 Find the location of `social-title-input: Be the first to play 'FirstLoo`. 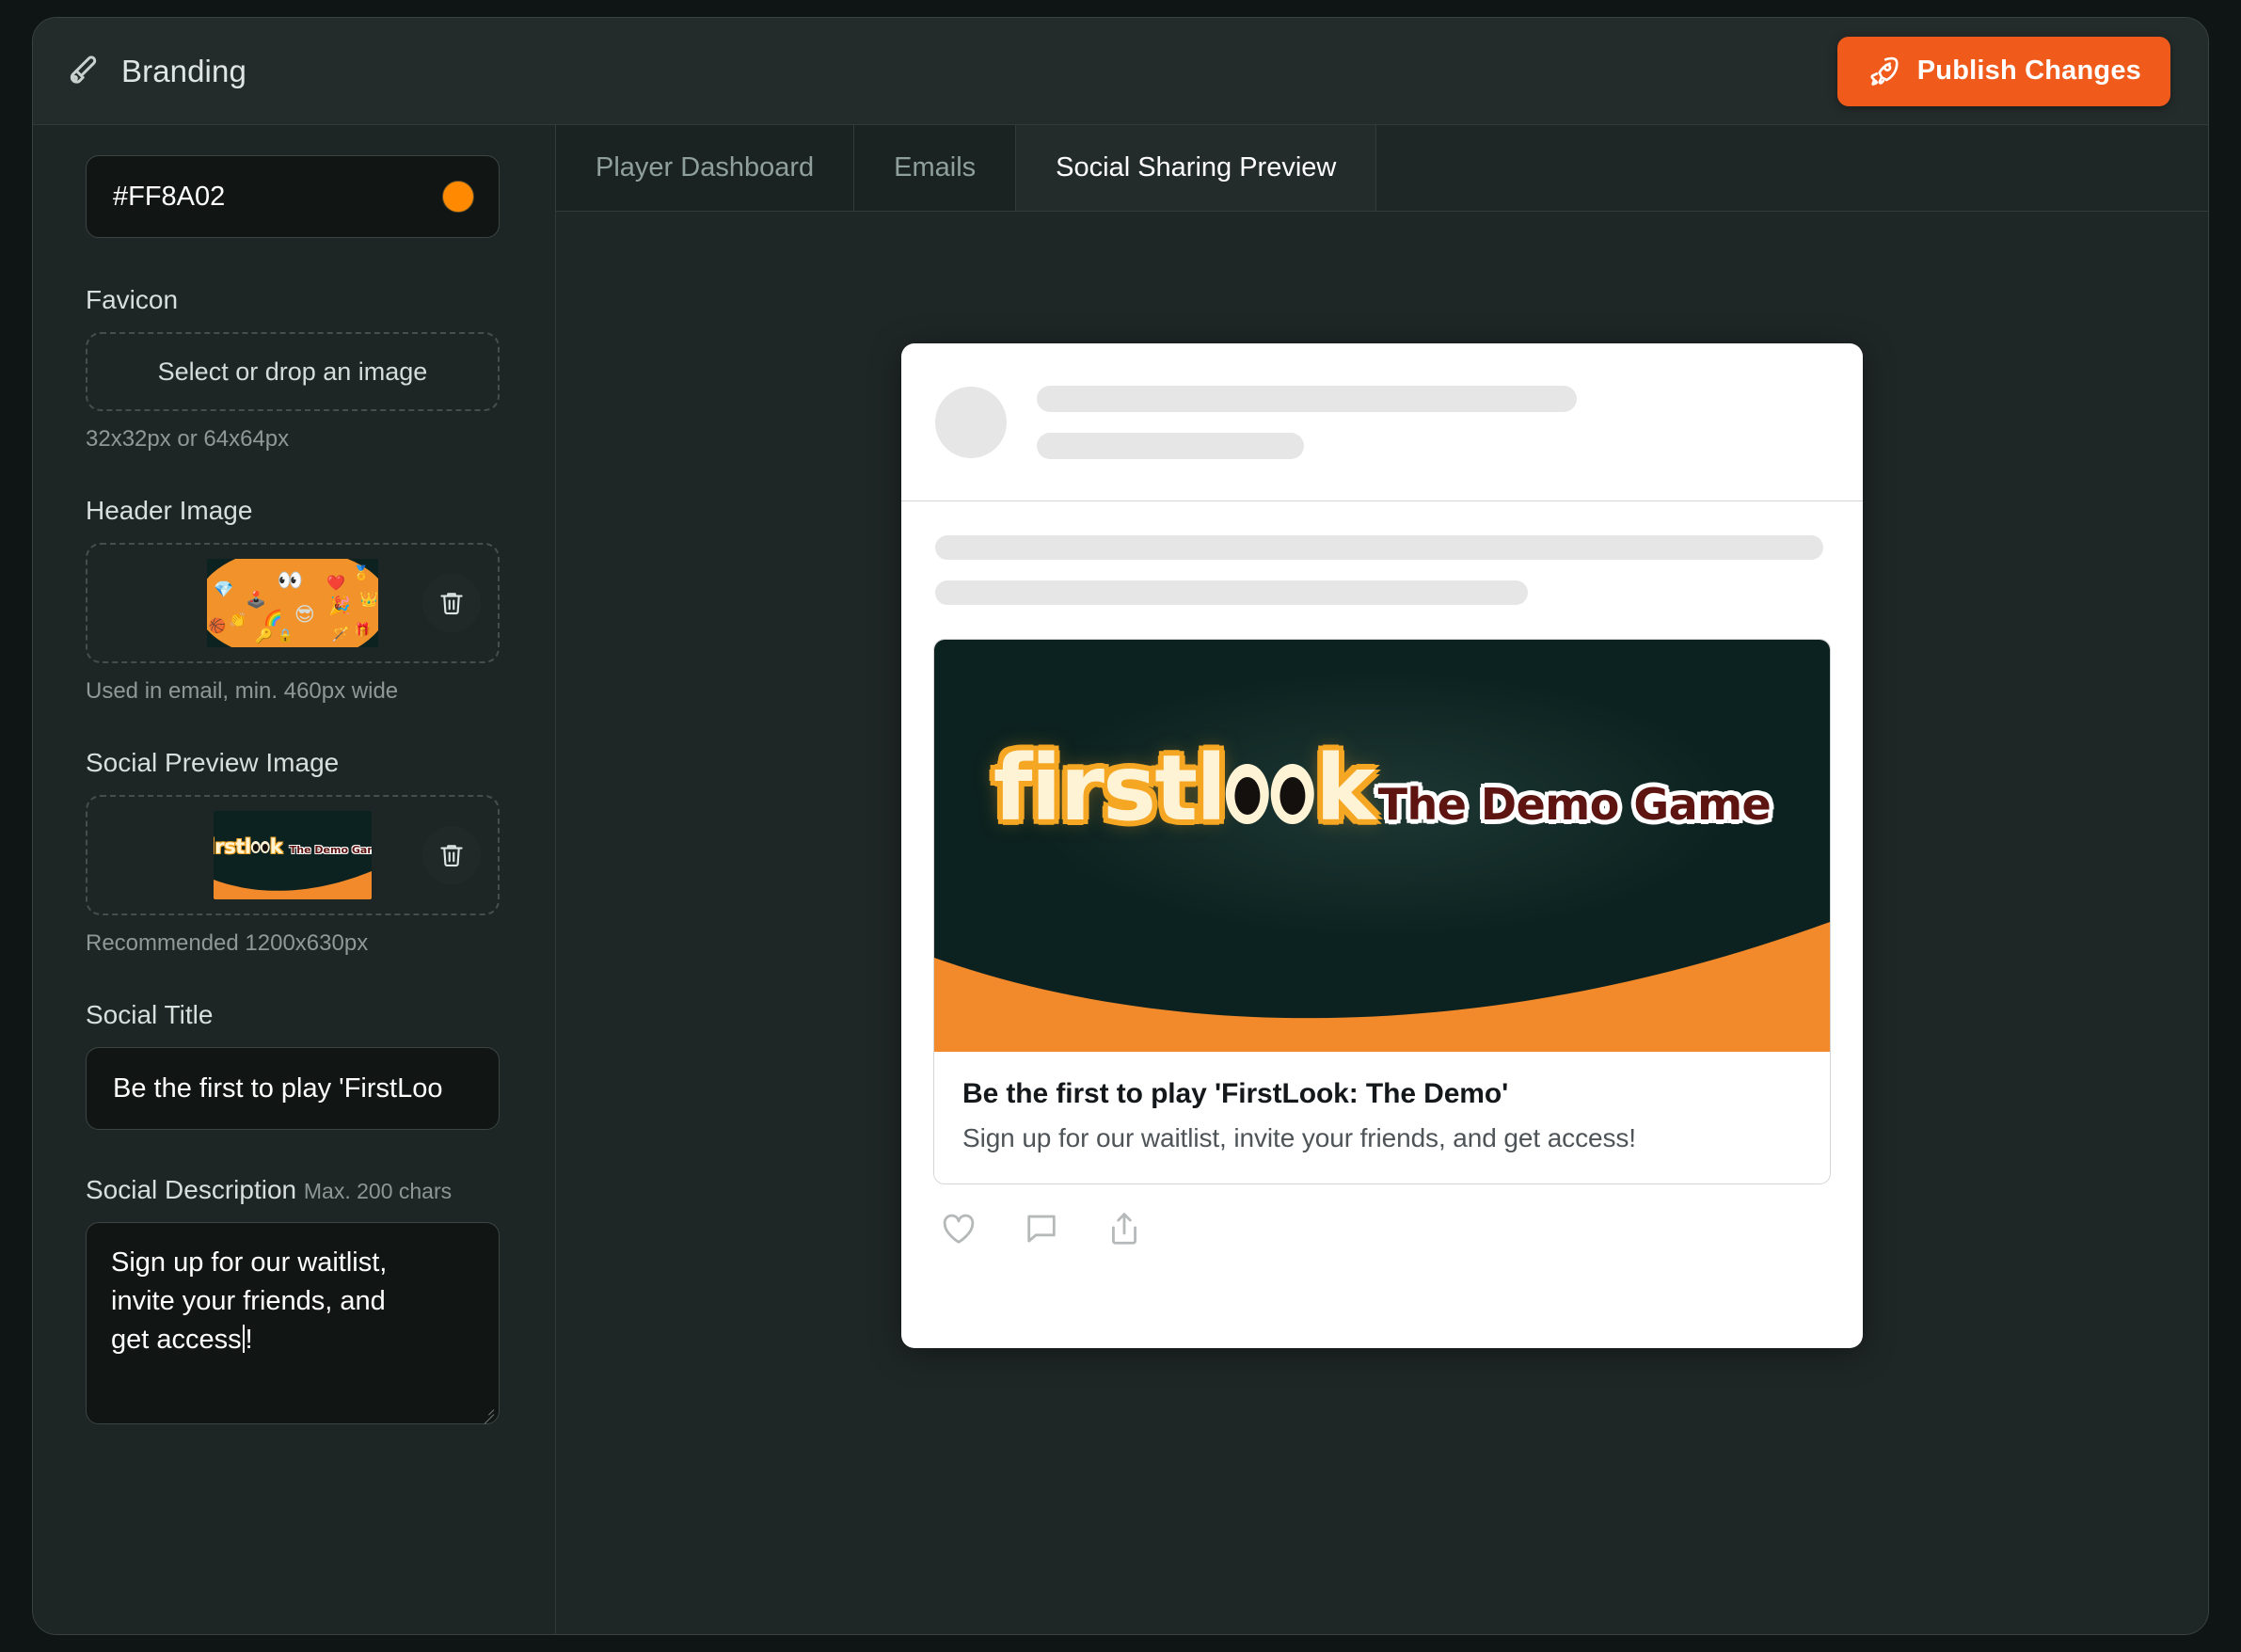

social-title-input: Be the first to play 'FirstLoo is located at coordinates (293, 1088).